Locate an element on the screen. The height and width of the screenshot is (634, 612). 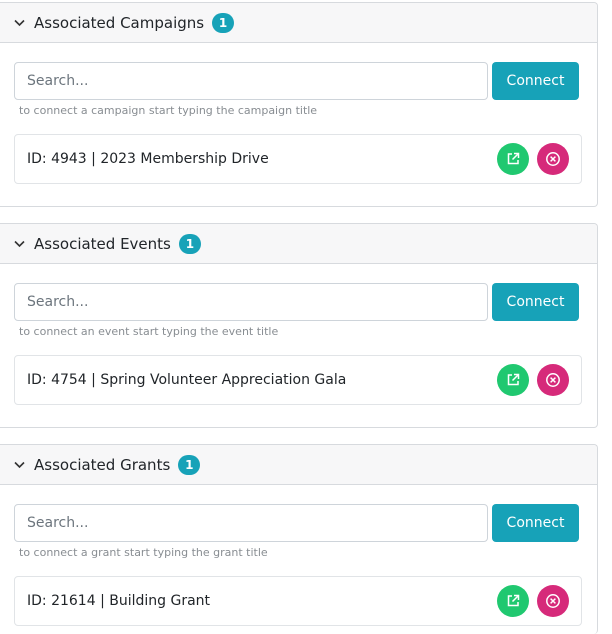
events-panel-header: Associated Events 1 is located at coordinates (298, 244).